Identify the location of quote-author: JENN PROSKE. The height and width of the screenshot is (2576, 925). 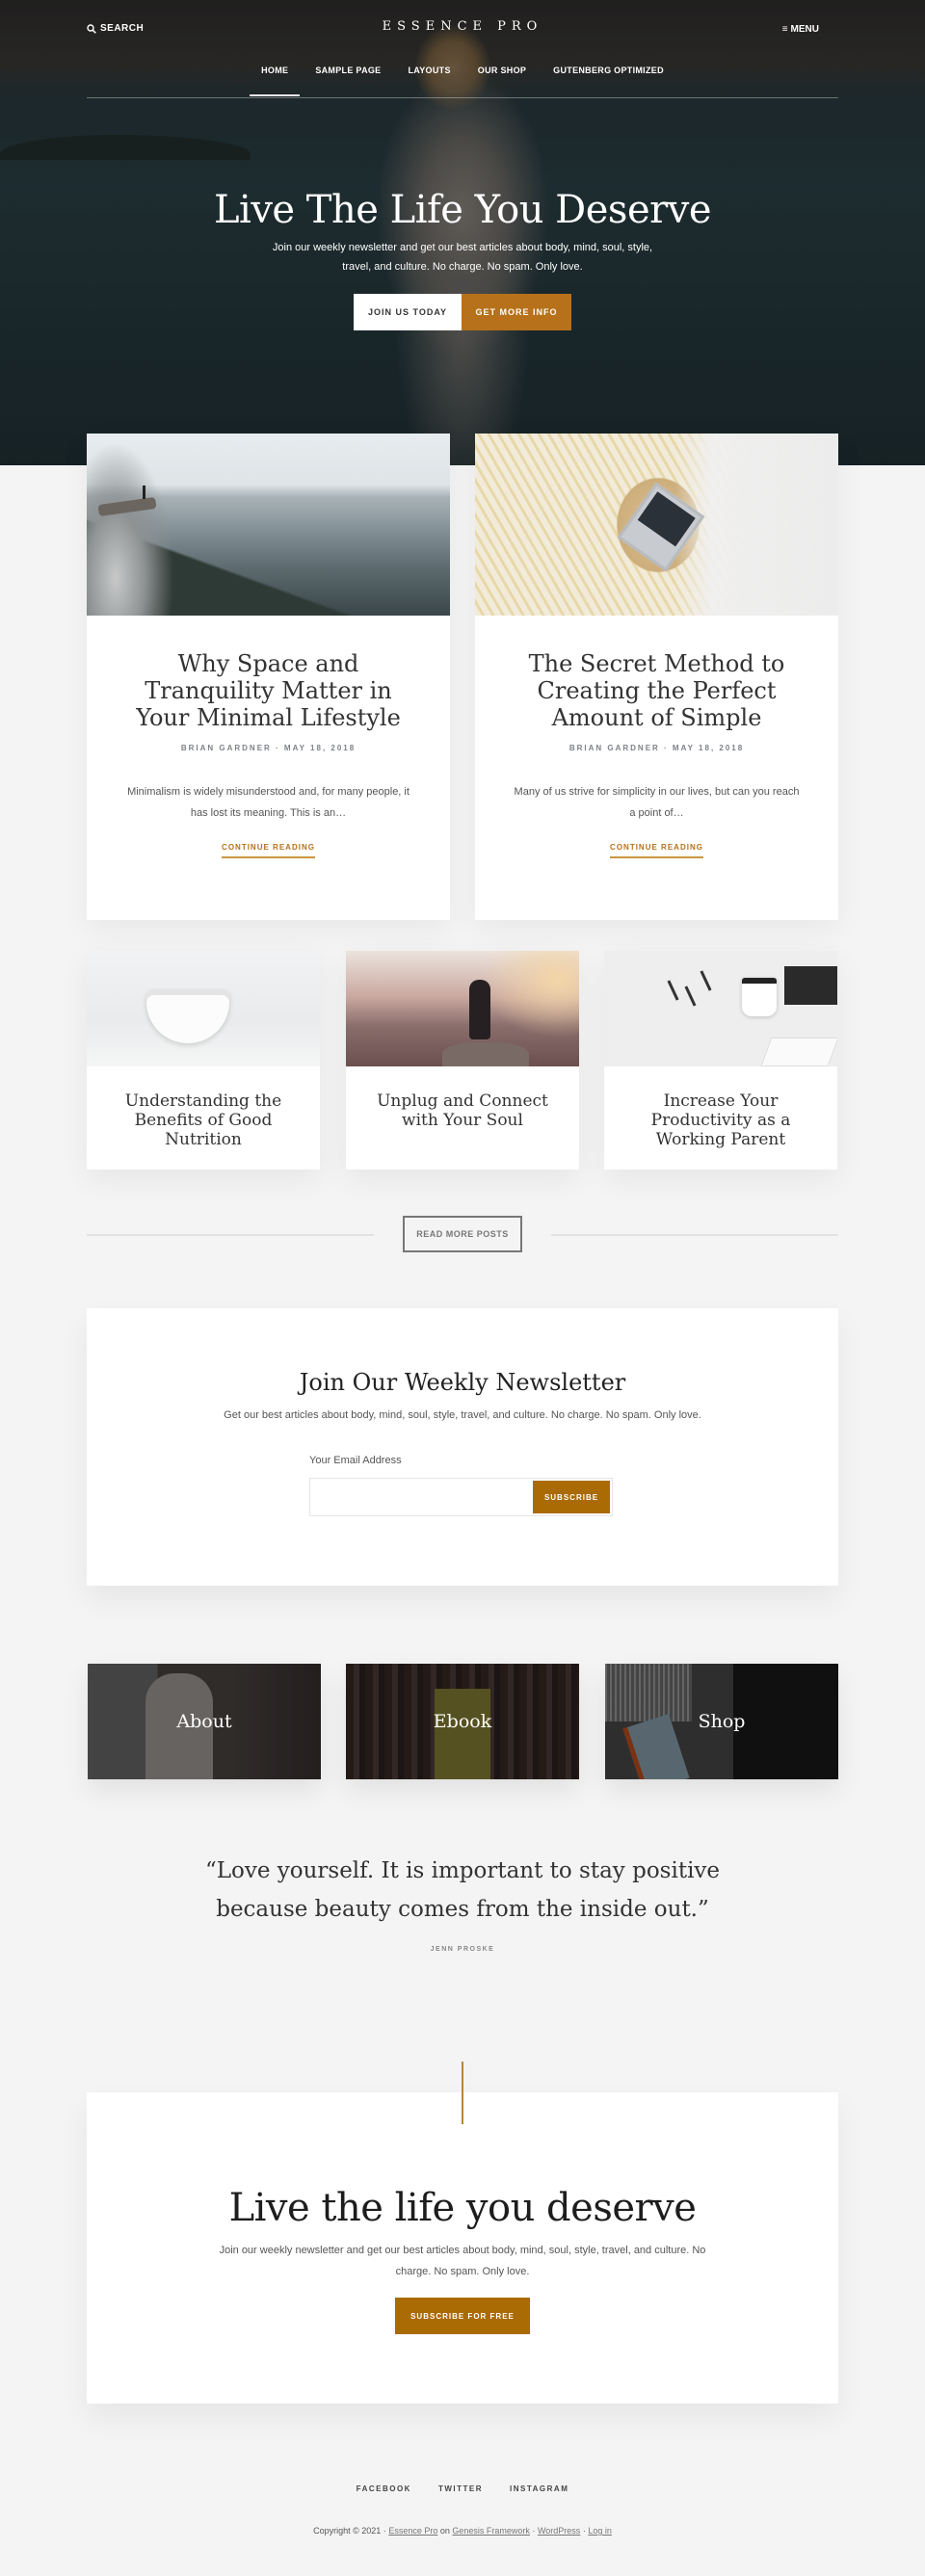
(462, 1949).